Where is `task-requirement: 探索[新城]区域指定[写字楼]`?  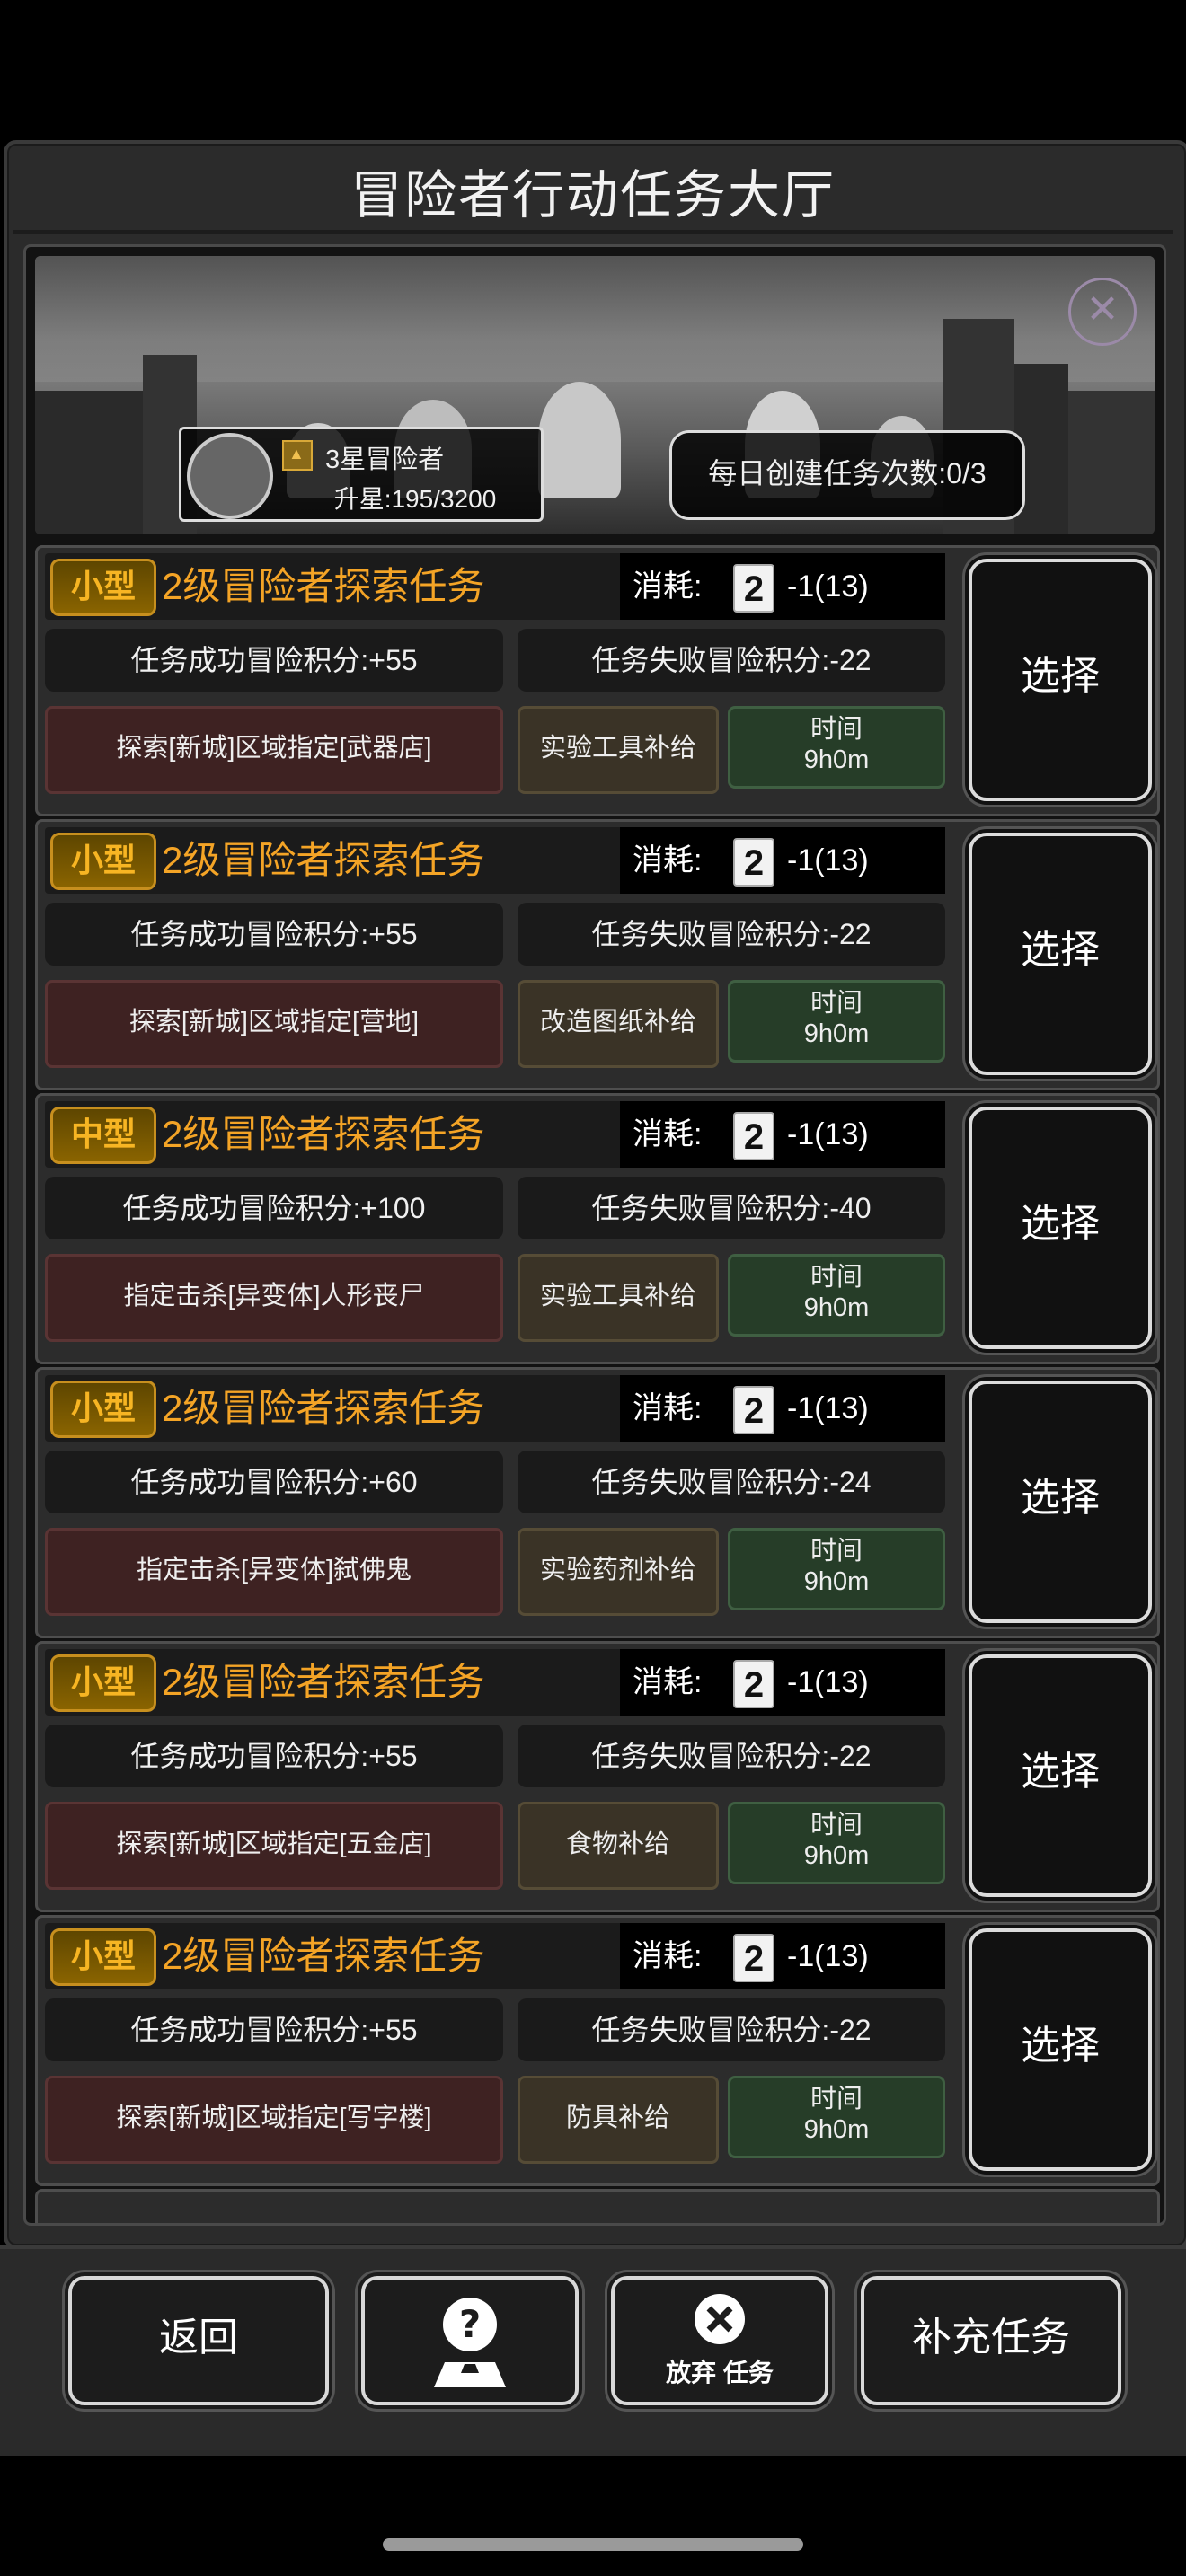 task-requirement: 探索[新城]区域指定[写字楼] is located at coordinates (274, 2120).